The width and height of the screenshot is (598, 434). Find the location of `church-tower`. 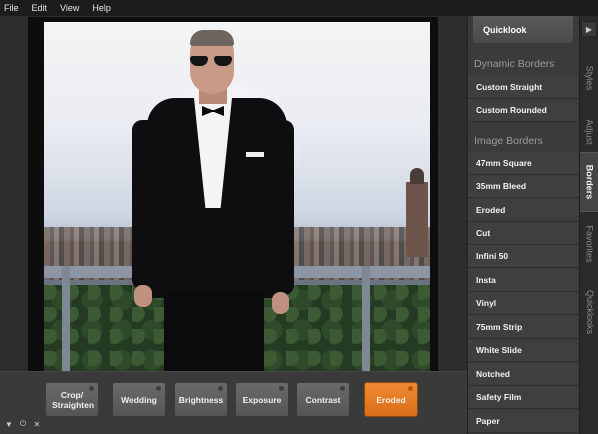

church-tower is located at coordinates (417, 212).